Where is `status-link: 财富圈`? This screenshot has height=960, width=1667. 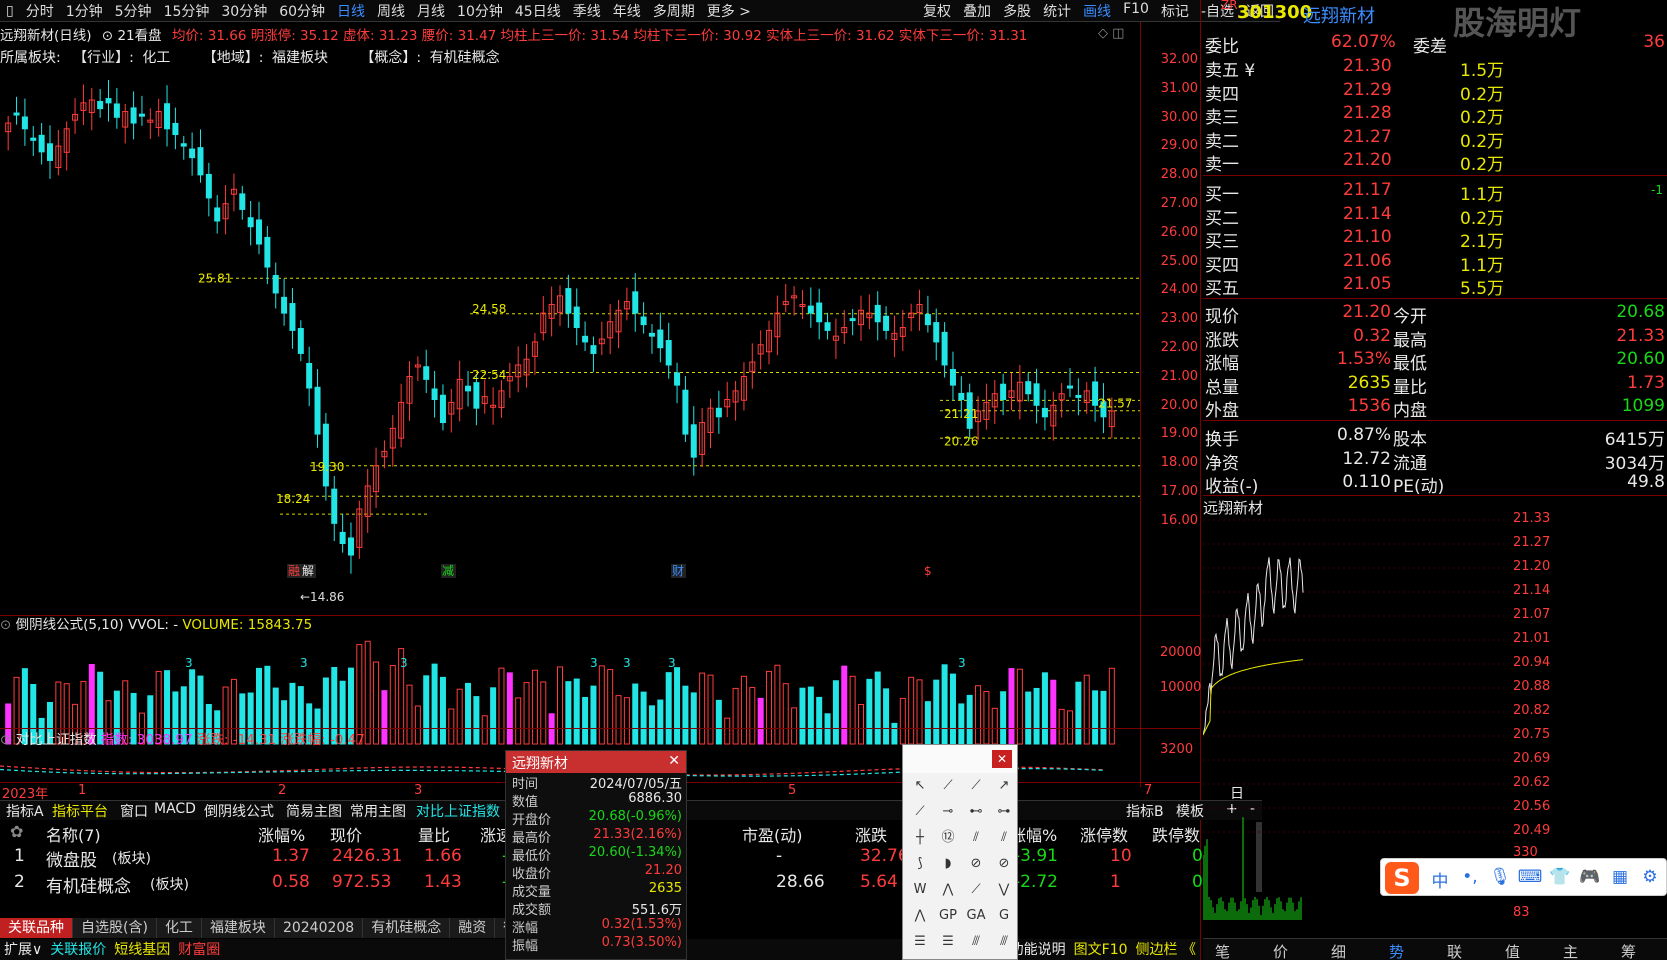
status-link: 财富圈 is located at coordinates (199, 950).